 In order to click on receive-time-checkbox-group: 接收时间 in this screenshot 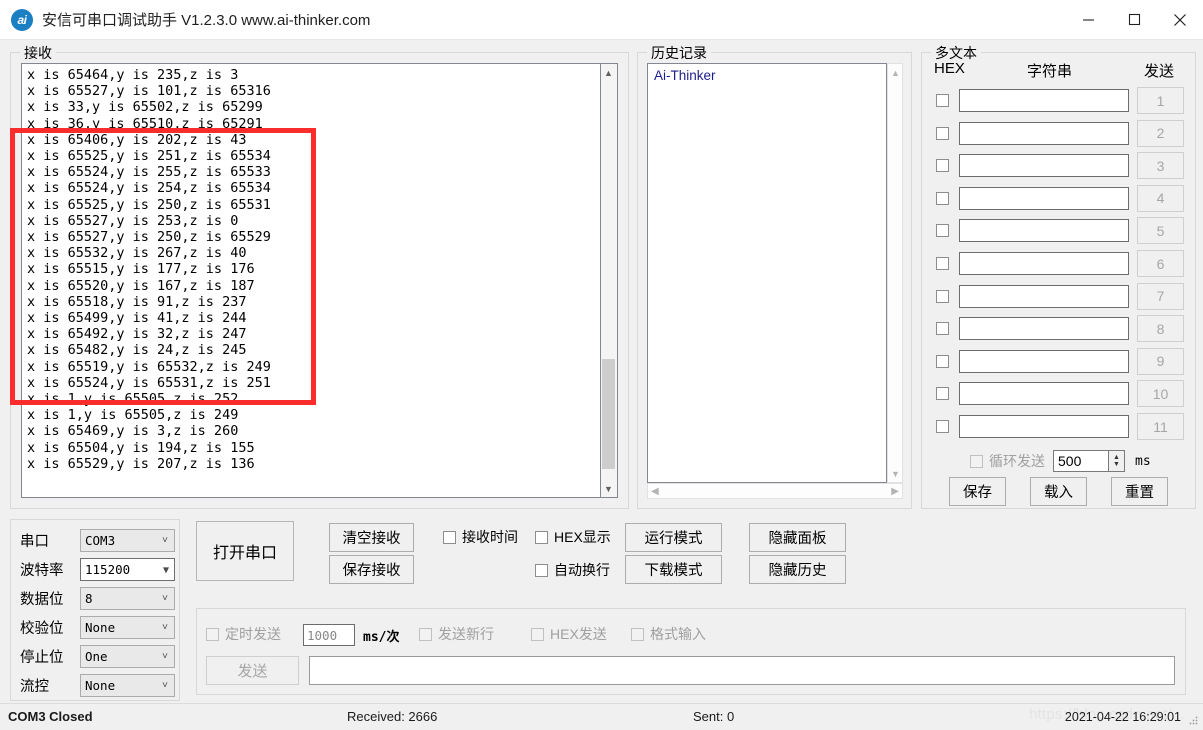, I will do `click(480, 537)`.